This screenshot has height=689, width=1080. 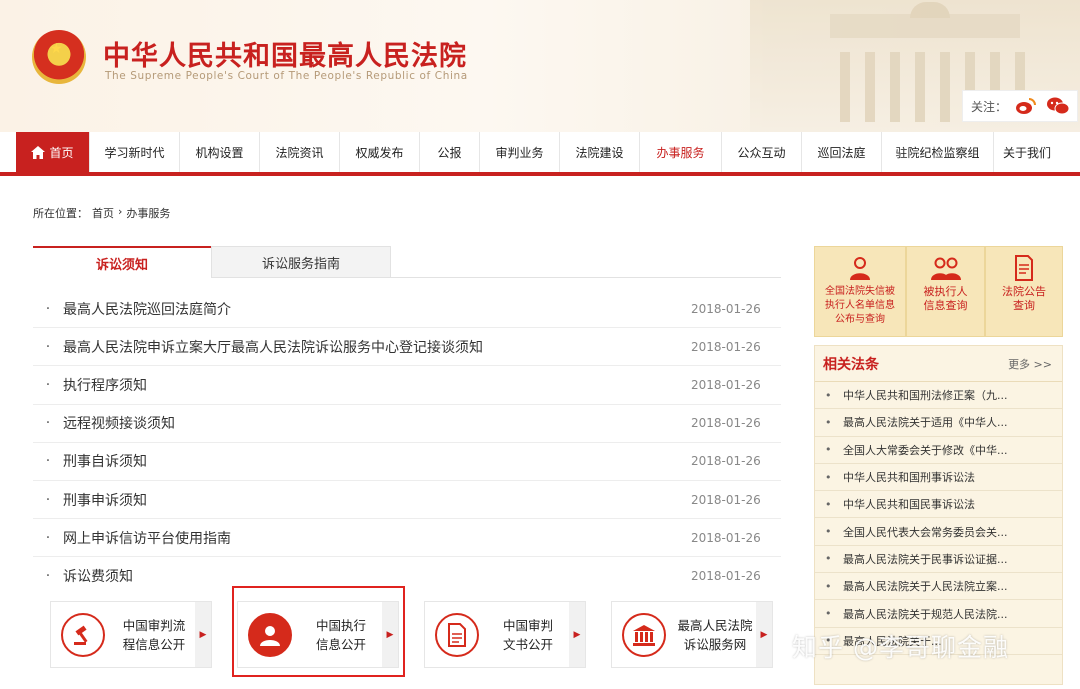 What do you see at coordinates (301, 262) in the screenshot?
I see `tab-service-guide: 诉讼服务指南` at bounding box center [301, 262].